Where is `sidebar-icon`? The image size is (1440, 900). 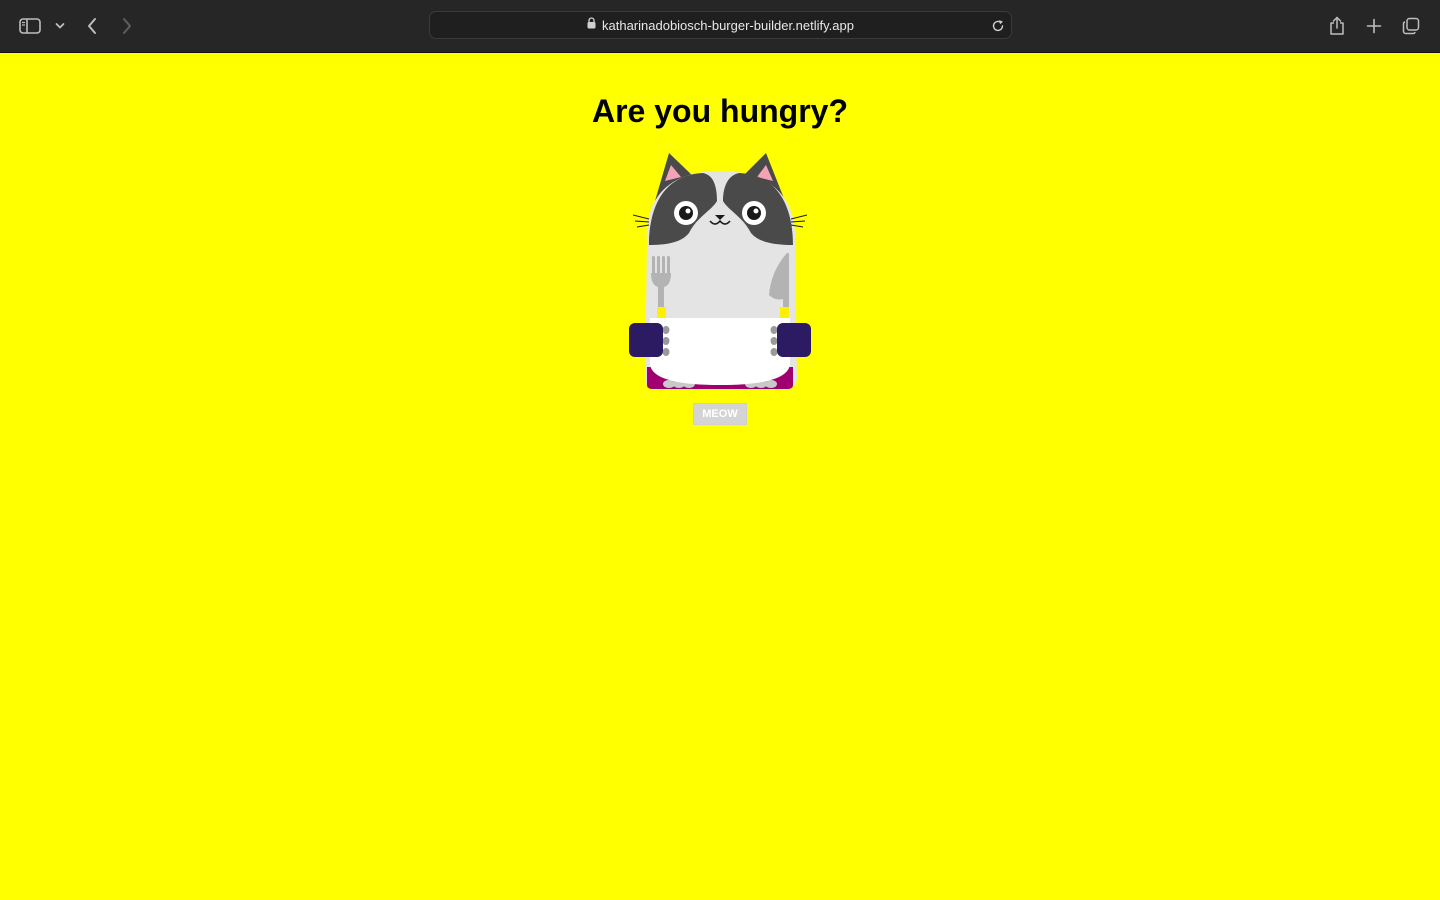
sidebar-icon is located at coordinates (30, 26).